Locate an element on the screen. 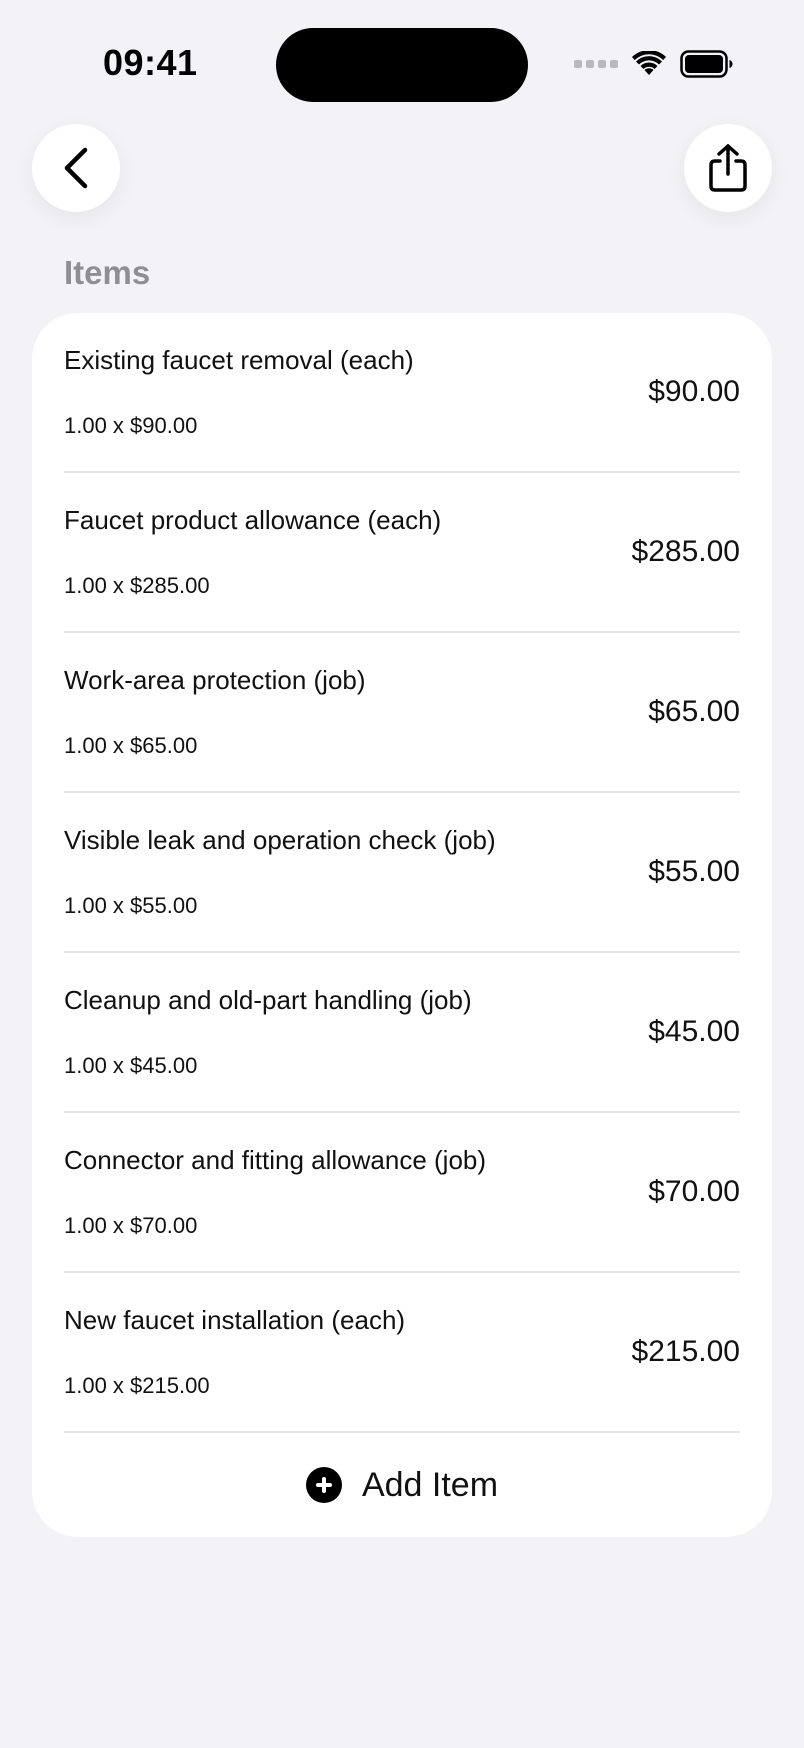  item-price: $65.00 is located at coordinates (694, 711).